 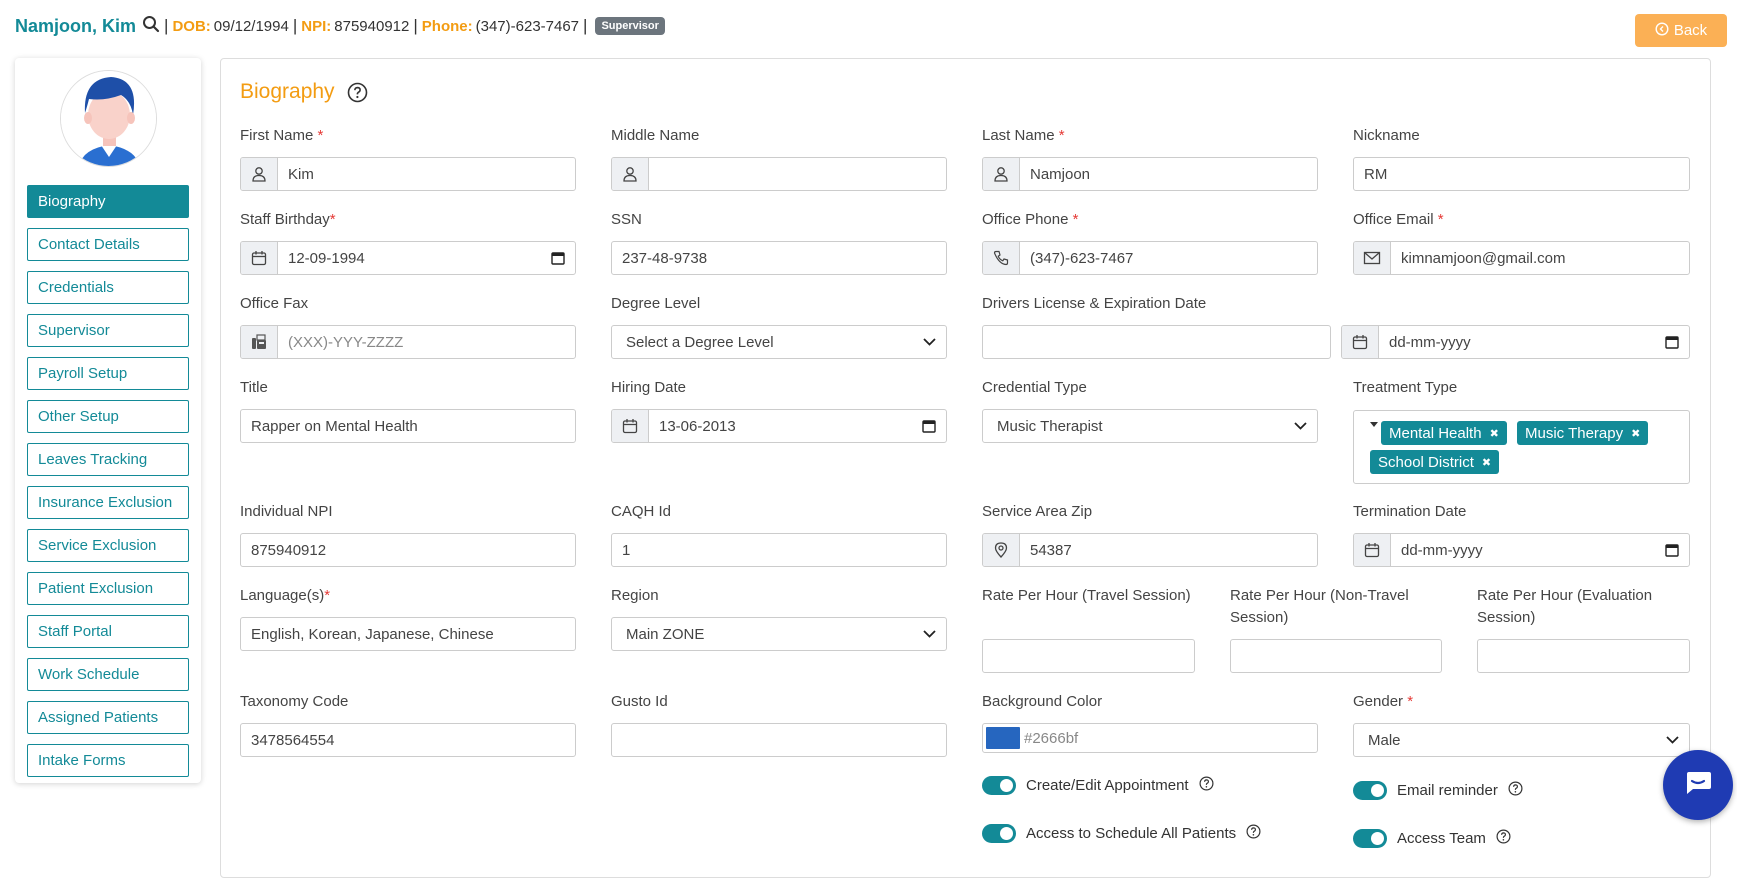 I want to click on access-schedule-all-row: Access to Schedule All Patients, so click(x=1121, y=833).